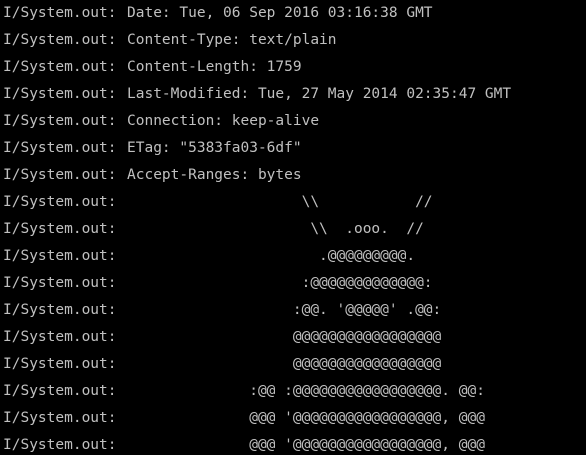 This screenshot has height=455, width=586. What do you see at coordinates (280, 202) in the screenshot?
I see `log-message: \\ //` at bounding box center [280, 202].